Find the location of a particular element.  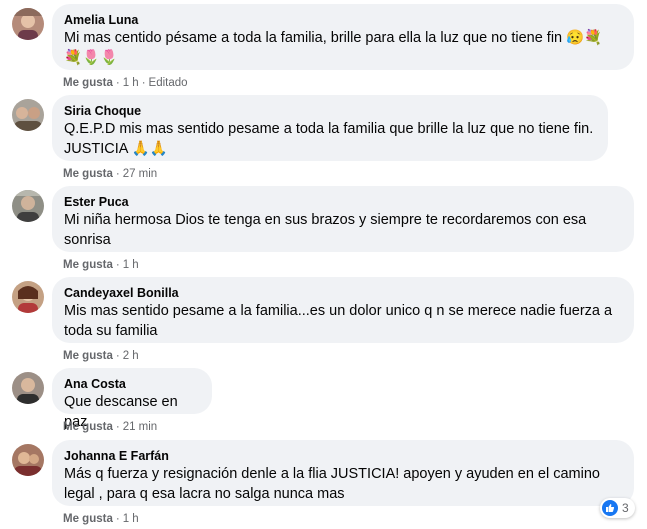

edited-label: Editado is located at coordinates (168, 83).